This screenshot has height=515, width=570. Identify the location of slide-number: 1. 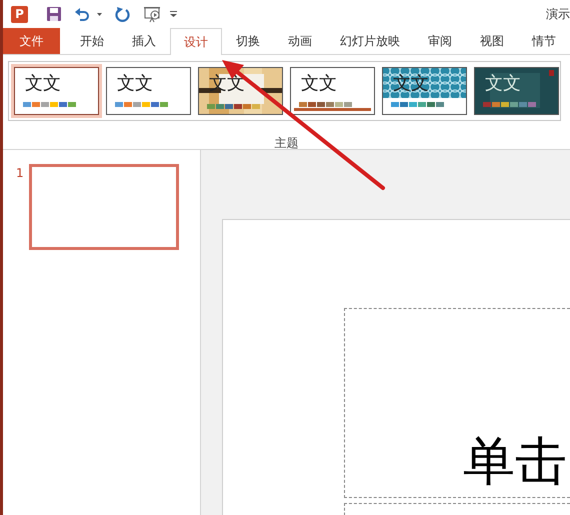
(20, 173).